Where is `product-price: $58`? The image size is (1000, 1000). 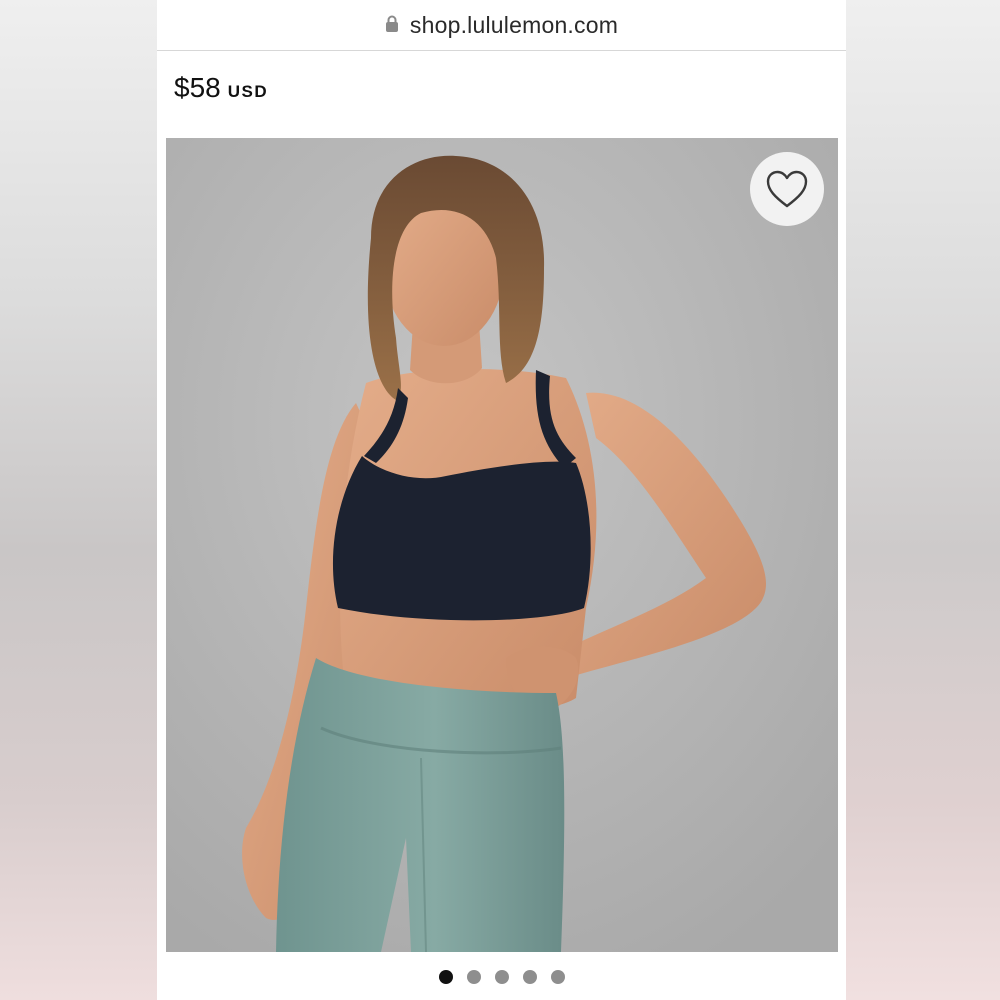 product-price: $58 is located at coordinates (197, 87).